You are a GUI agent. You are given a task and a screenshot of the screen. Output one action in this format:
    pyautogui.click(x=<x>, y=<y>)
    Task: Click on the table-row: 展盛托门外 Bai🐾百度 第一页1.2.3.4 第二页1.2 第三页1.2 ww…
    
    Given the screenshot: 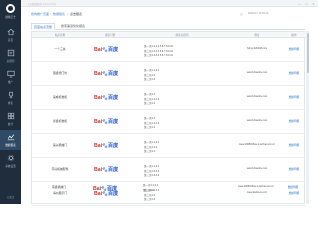 What is the action you would take?
    pyautogui.click(x=169, y=74)
    